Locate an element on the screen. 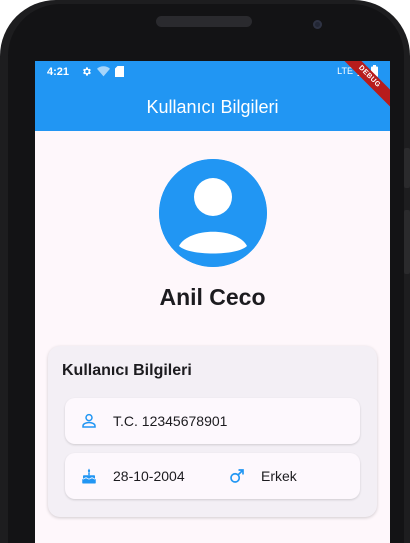 Image resolution: width=410 pixels, height=543 pixels. card-title: Kullanıcı Bilgileri is located at coordinates (127, 370).